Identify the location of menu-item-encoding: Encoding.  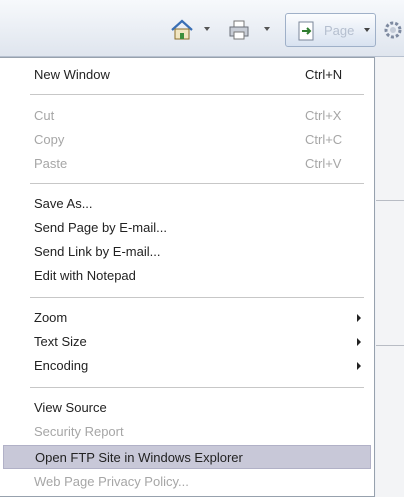
(187, 366).